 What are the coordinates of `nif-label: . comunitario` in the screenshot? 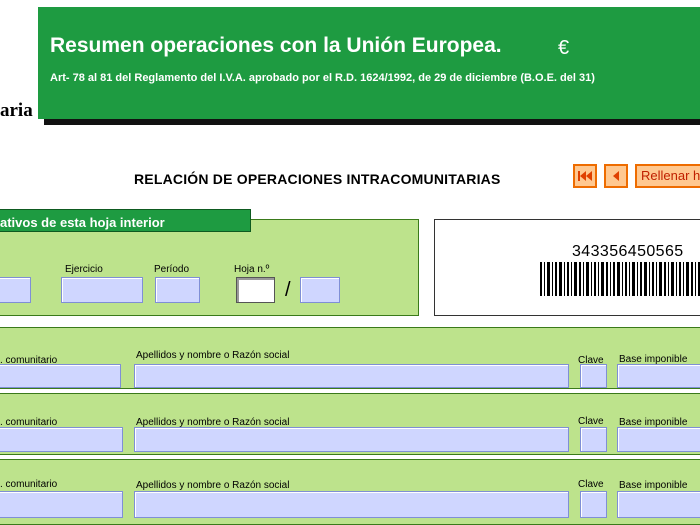 It's located at (29, 484).